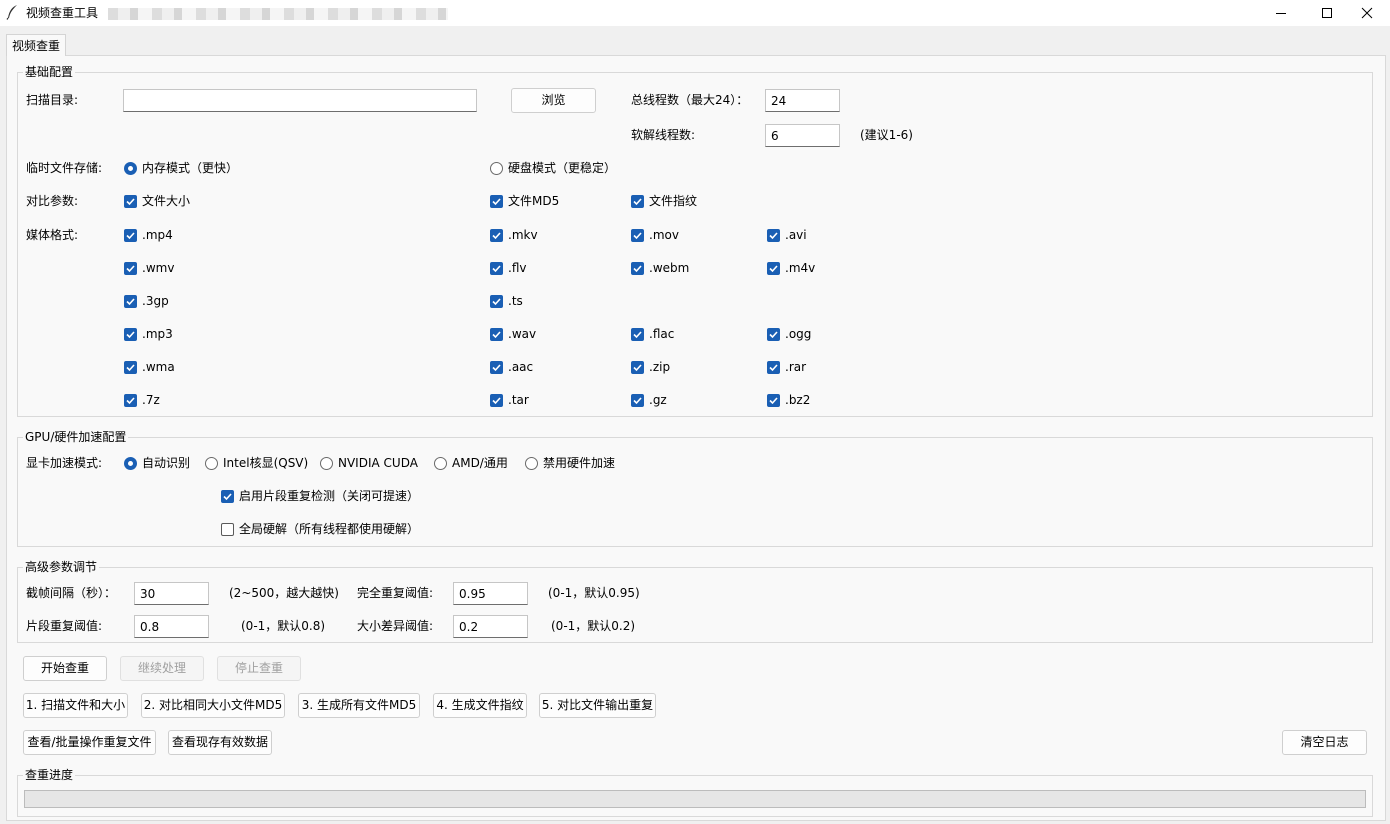 This screenshot has height=824, width=1390. I want to click on compare-option-1-checkbox, so click(496, 201).